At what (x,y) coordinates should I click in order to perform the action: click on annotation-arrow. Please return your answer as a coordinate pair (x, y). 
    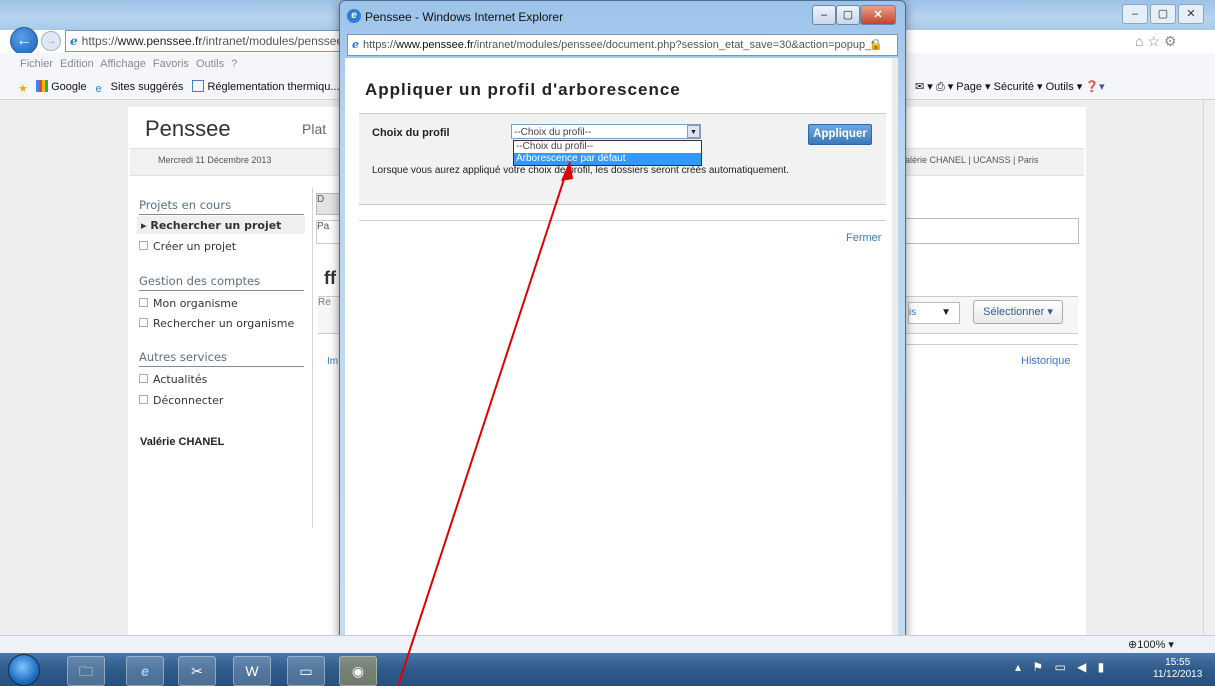
    Looking at the image, I should click on (485, 423).